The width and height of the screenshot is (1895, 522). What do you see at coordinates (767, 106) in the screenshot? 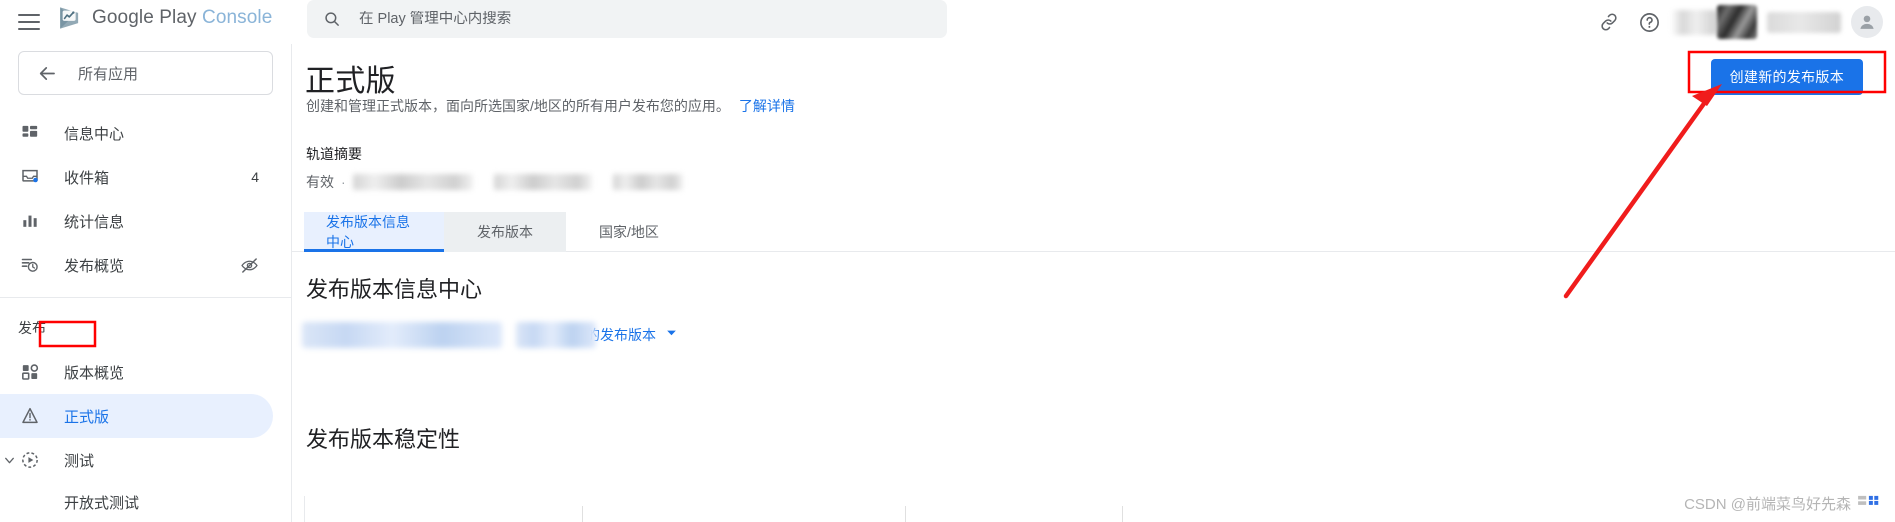
I see `learn-more-link: 了解详情` at bounding box center [767, 106].